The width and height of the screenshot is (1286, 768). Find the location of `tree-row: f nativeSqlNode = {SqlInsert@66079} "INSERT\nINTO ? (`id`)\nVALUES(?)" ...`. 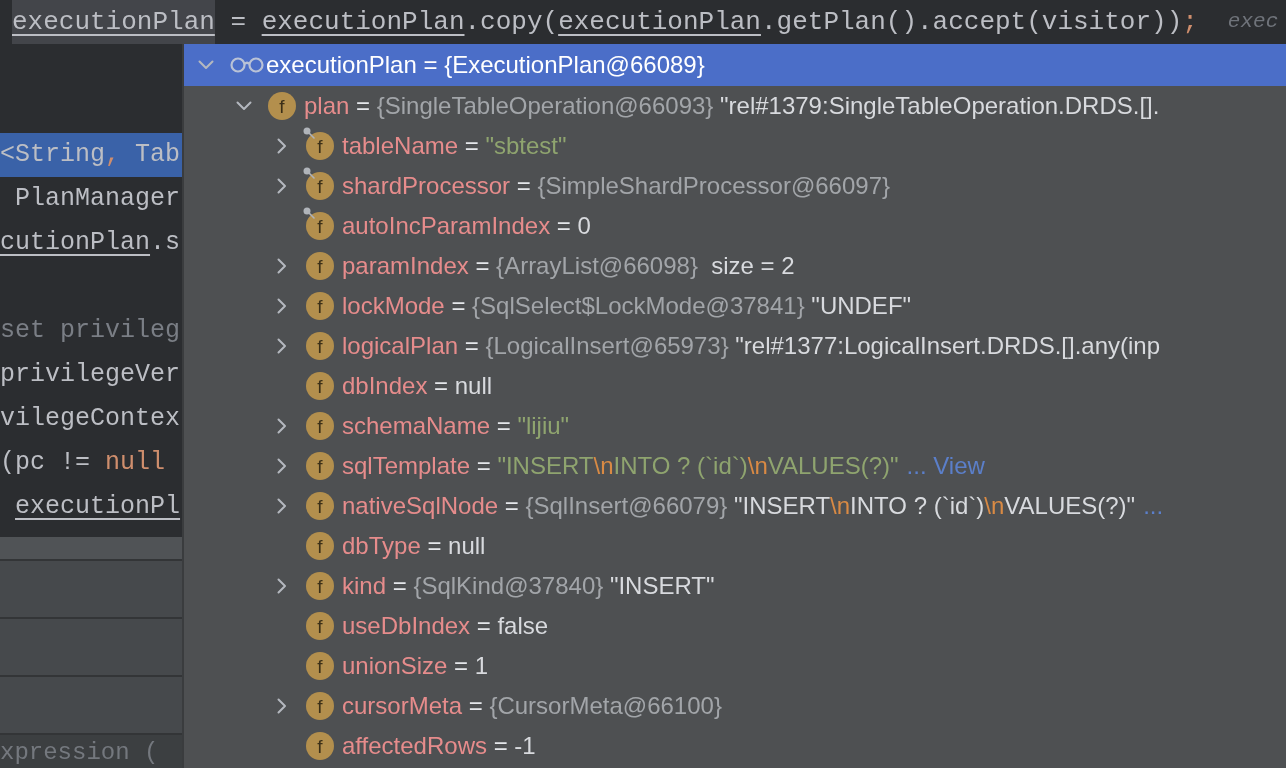

tree-row: f nativeSqlNode = {SqlInsert@66079} "INSERT\nINTO ? (`id`)\nVALUES(?)" ... is located at coordinates (735, 506).